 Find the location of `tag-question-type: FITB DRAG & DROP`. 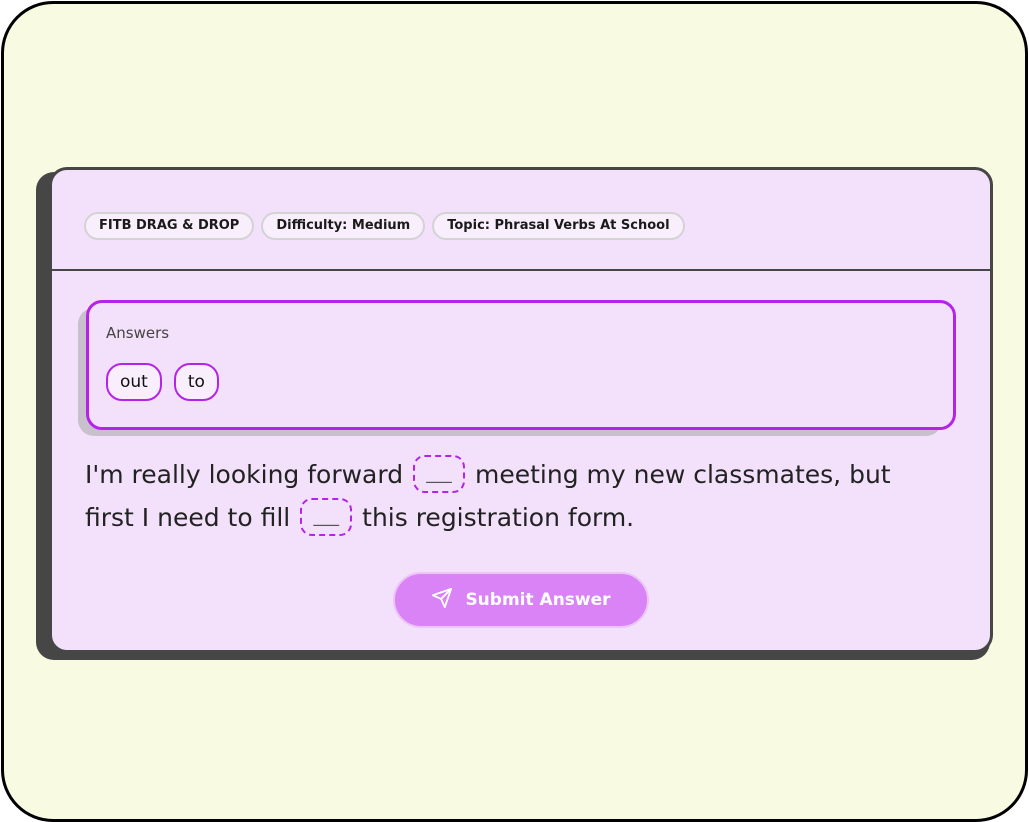

tag-question-type: FITB DRAG & DROP is located at coordinates (169, 226).